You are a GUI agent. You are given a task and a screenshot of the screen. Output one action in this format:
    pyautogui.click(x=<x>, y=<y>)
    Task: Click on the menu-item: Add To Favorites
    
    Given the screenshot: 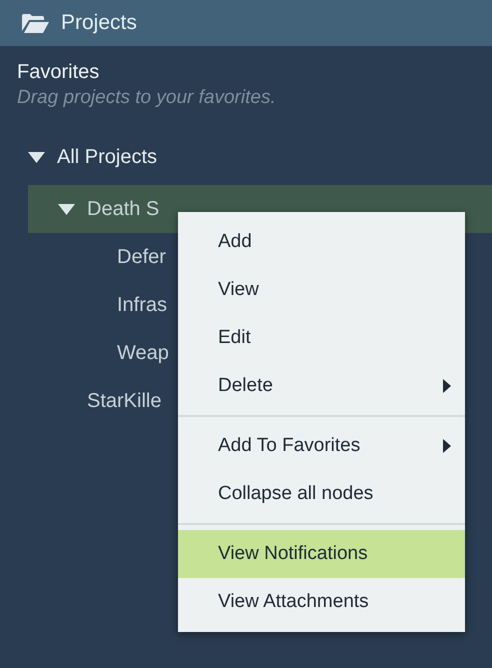 What is the action you would take?
    pyautogui.click(x=321, y=446)
    